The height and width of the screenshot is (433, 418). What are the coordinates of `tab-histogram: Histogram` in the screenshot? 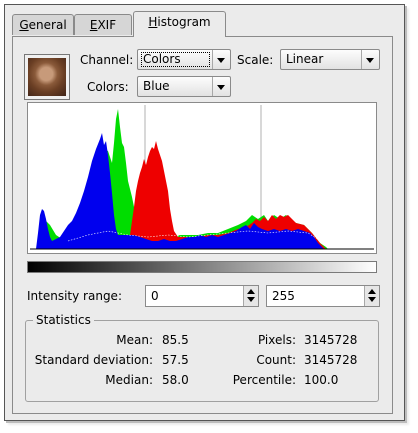 It's located at (179, 24).